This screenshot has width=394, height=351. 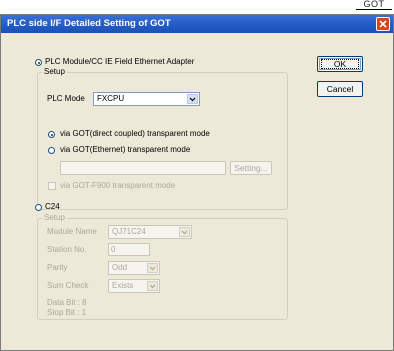 What do you see at coordinates (72, 231) in the screenshot?
I see `module-name-label: Module Name` at bounding box center [72, 231].